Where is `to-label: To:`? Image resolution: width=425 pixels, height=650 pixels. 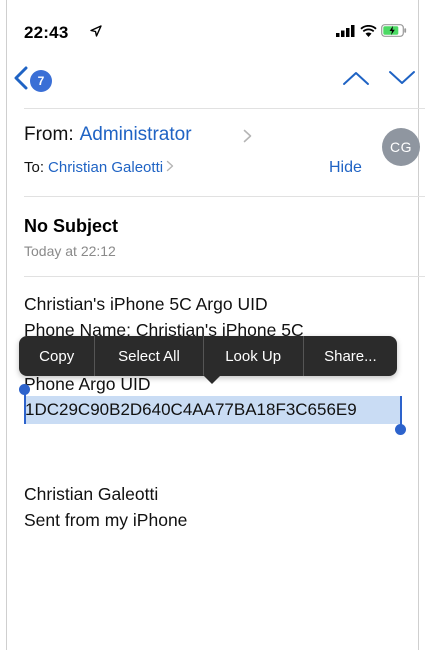 to-label: To: is located at coordinates (34, 167).